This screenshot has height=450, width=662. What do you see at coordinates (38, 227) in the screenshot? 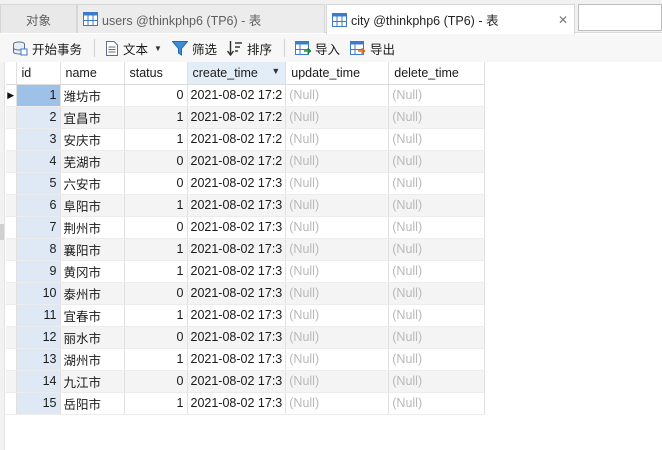
I see `cell-id: 7` at bounding box center [38, 227].